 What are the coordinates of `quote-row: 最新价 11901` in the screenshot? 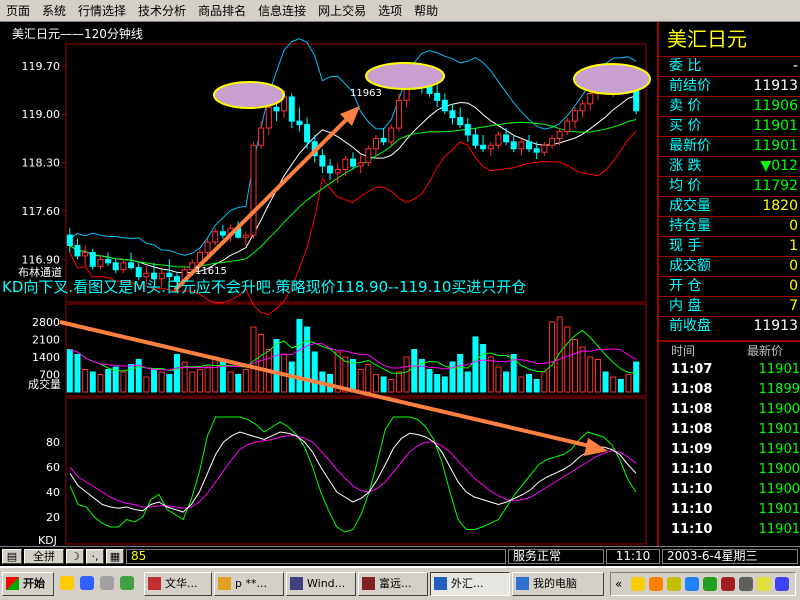 It's located at (729, 146).